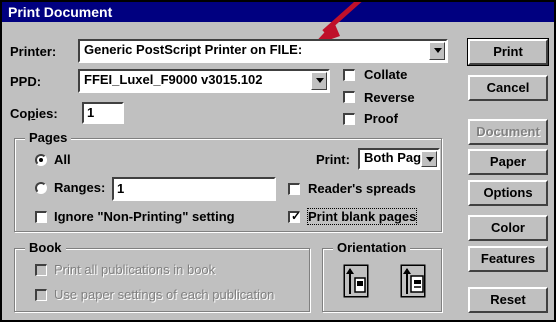 This screenshot has height=322, width=556. What do you see at coordinates (41, 295) in the screenshot?
I see `use-paper-settings-checkbox` at bounding box center [41, 295].